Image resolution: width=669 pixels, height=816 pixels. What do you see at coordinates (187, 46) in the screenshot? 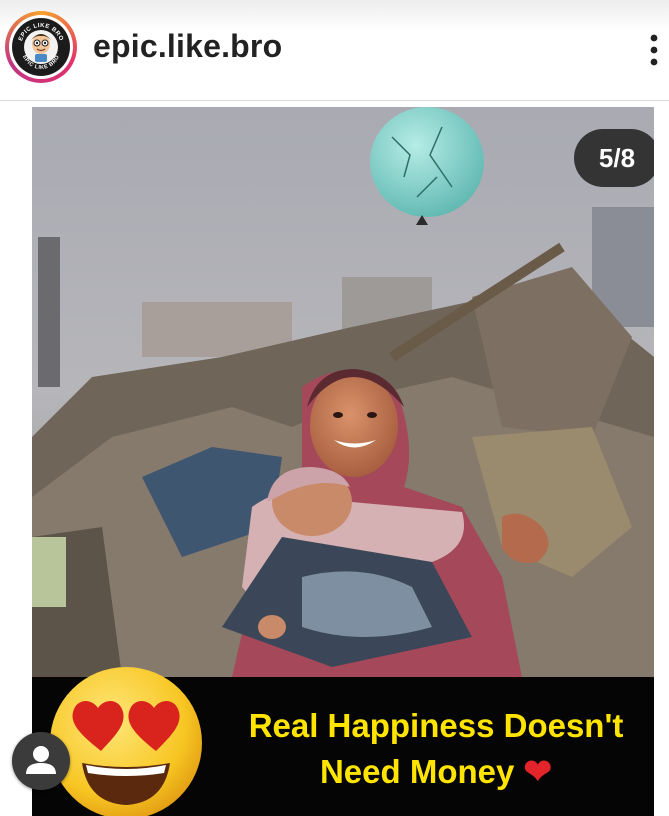
I see `username: epic.like.bro` at bounding box center [187, 46].